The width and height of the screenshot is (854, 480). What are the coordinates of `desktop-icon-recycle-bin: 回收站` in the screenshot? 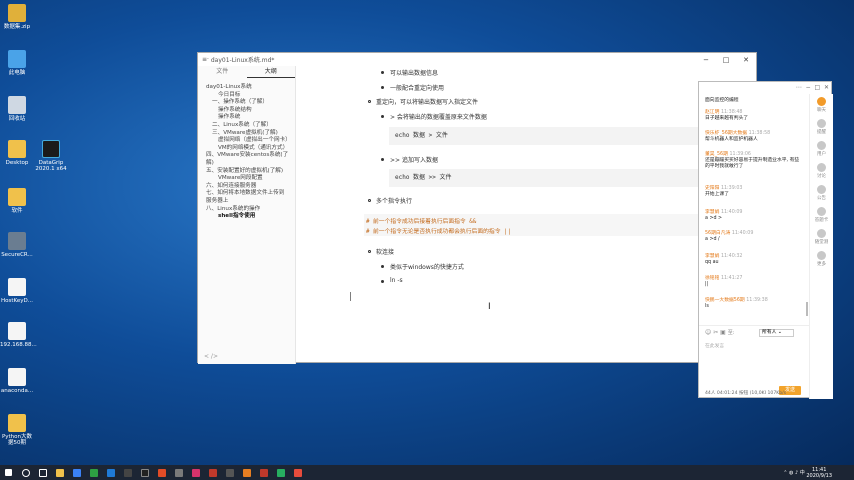 It's located at (17, 109).